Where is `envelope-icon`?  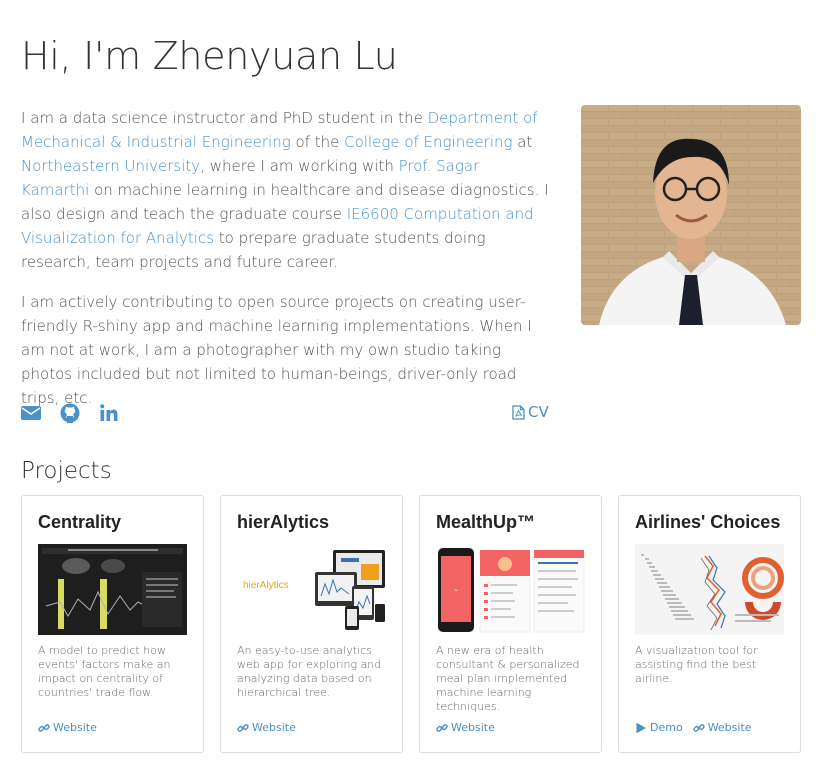
envelope-icon is located at coordinates (31, 413).